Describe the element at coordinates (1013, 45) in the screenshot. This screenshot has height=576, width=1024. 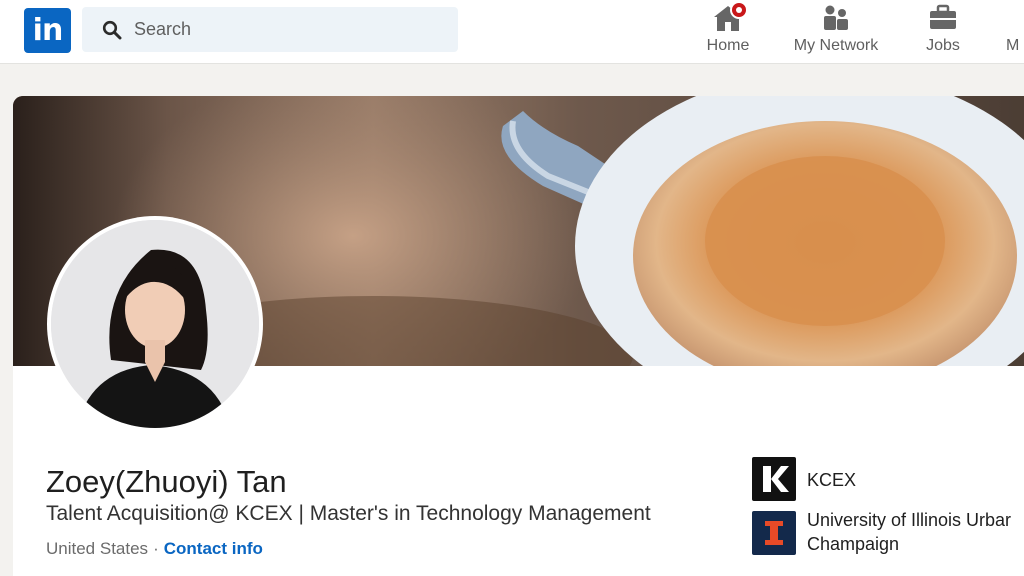
I see `nav-label-messaging: M` at that location.